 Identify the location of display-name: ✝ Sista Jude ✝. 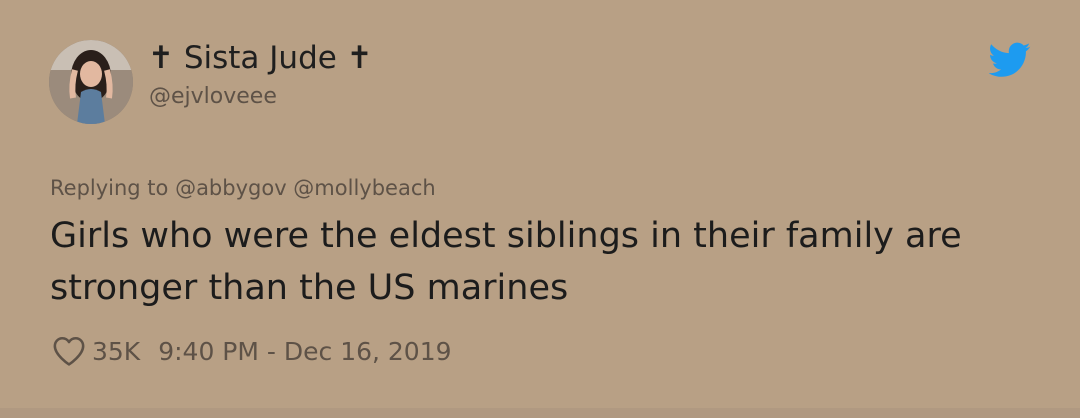
(260, 58).